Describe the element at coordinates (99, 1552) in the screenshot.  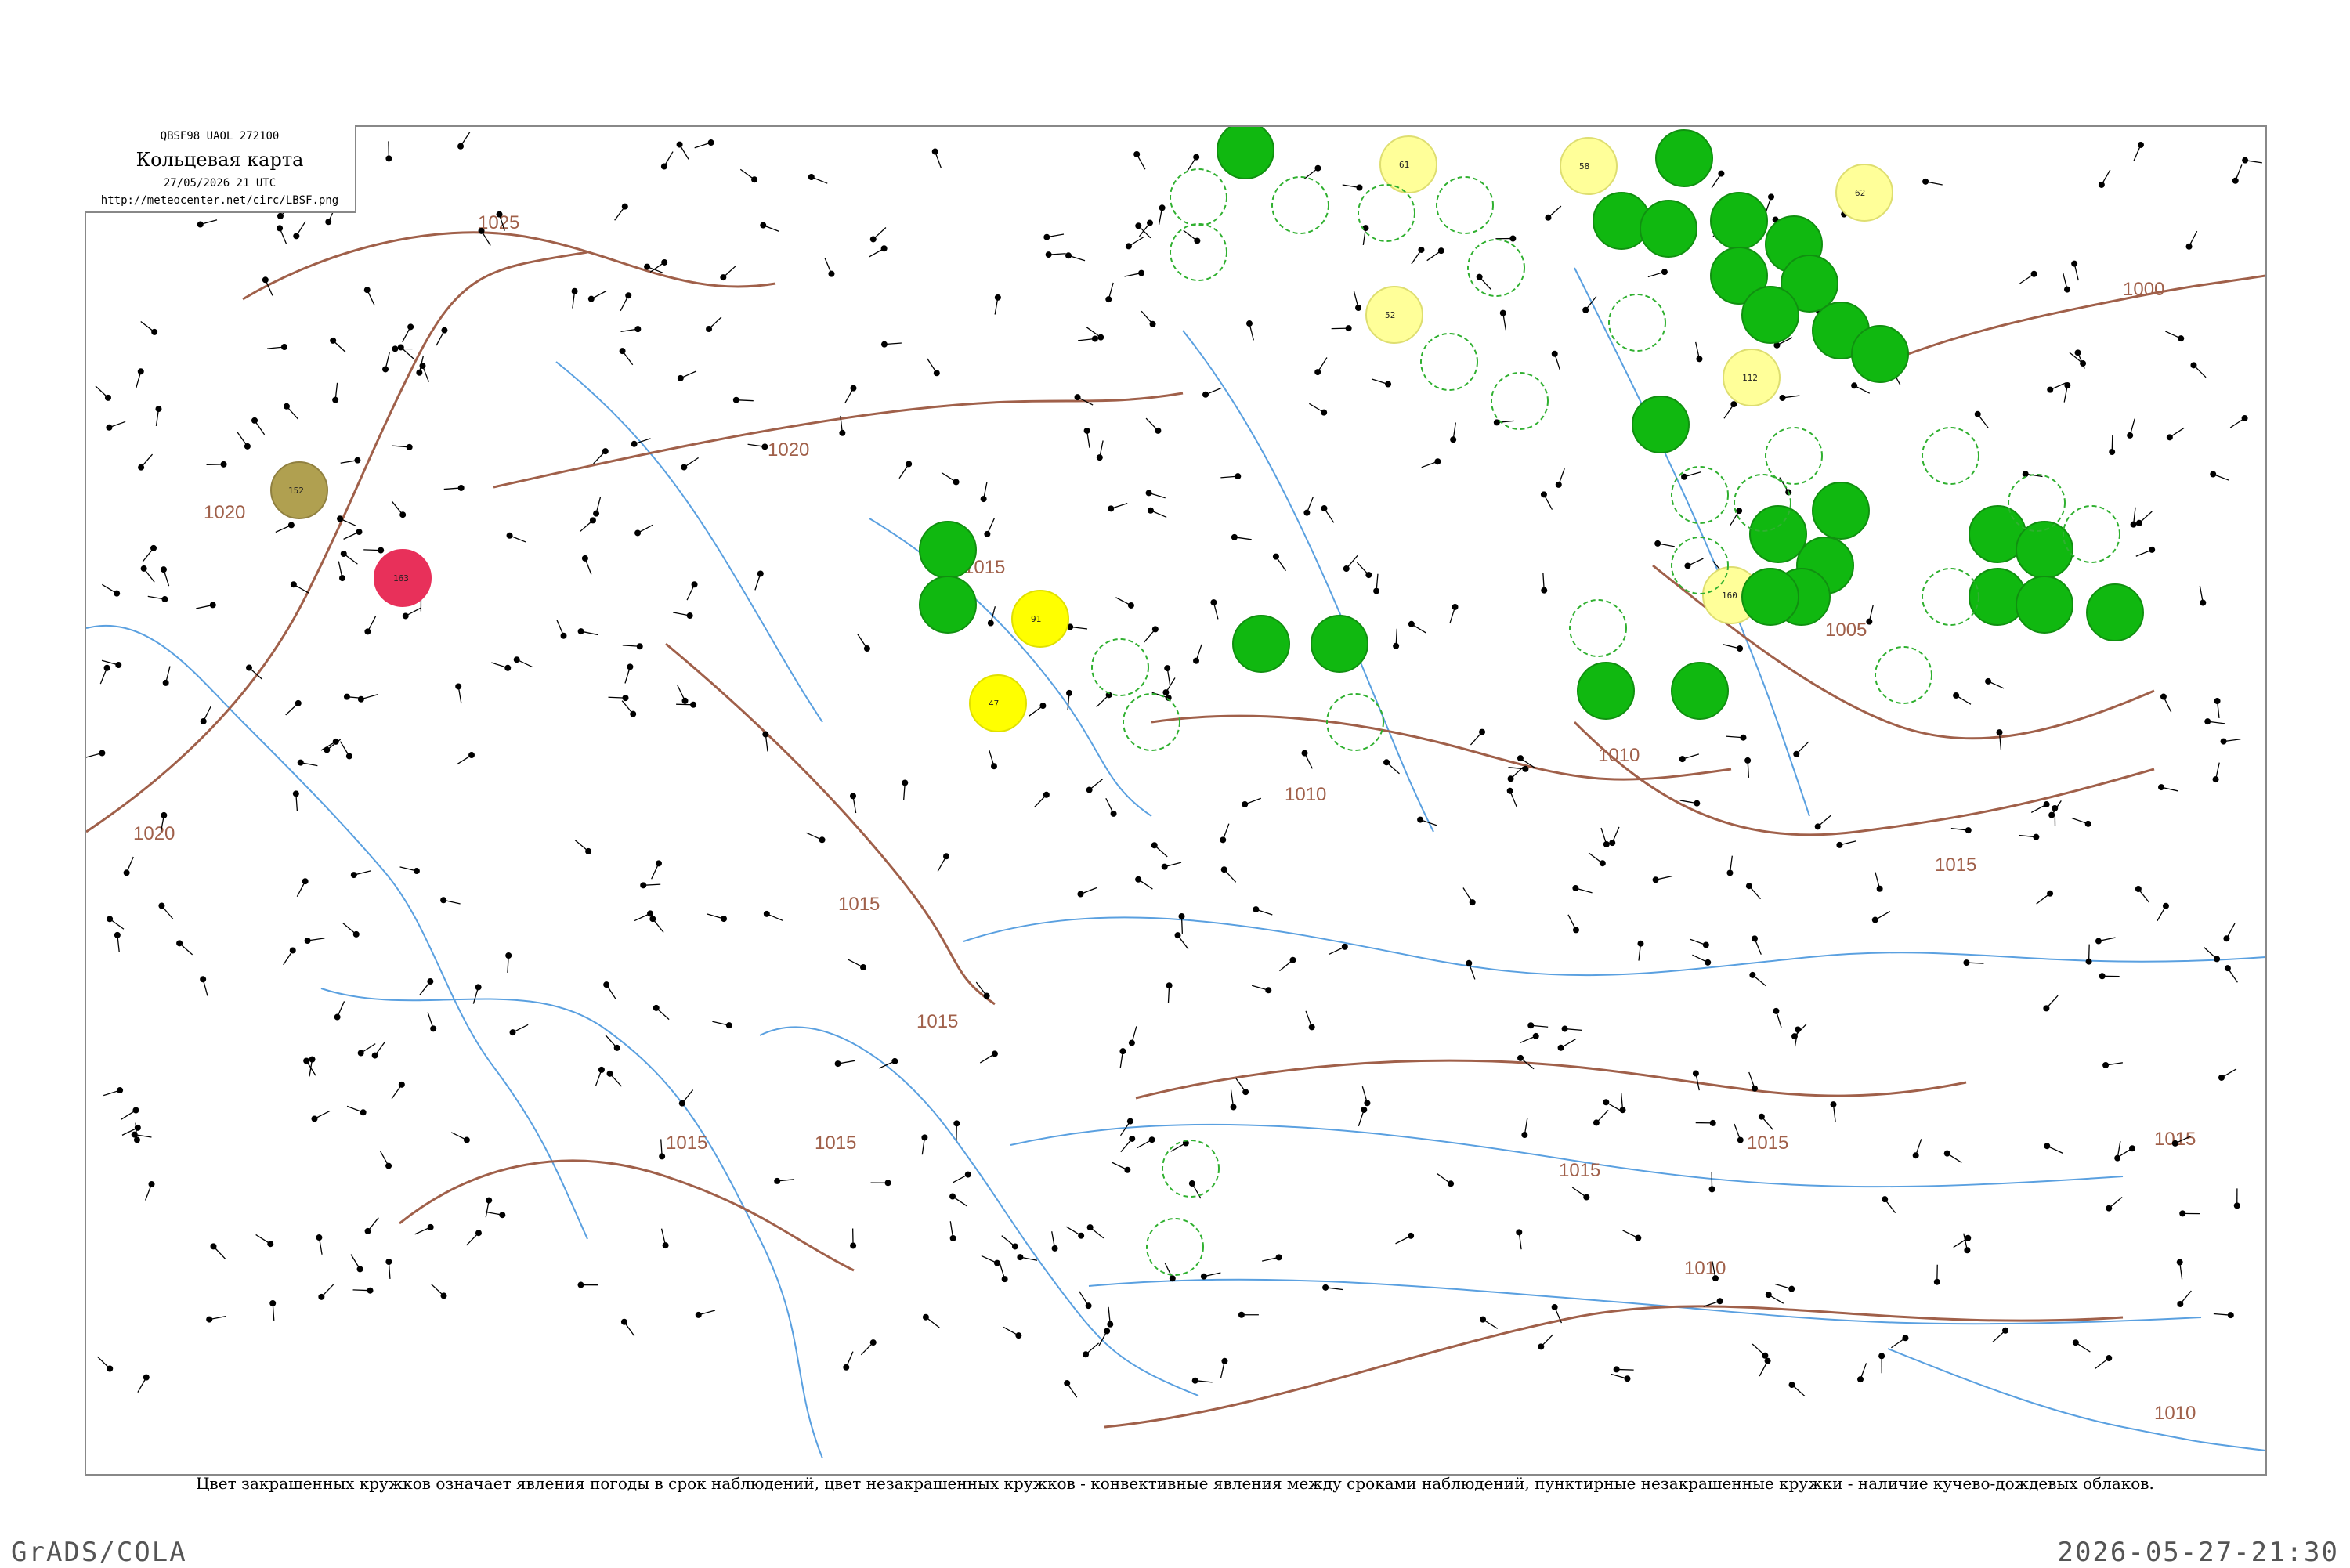
I see `software-credit: GrADS/COLA` at that location.